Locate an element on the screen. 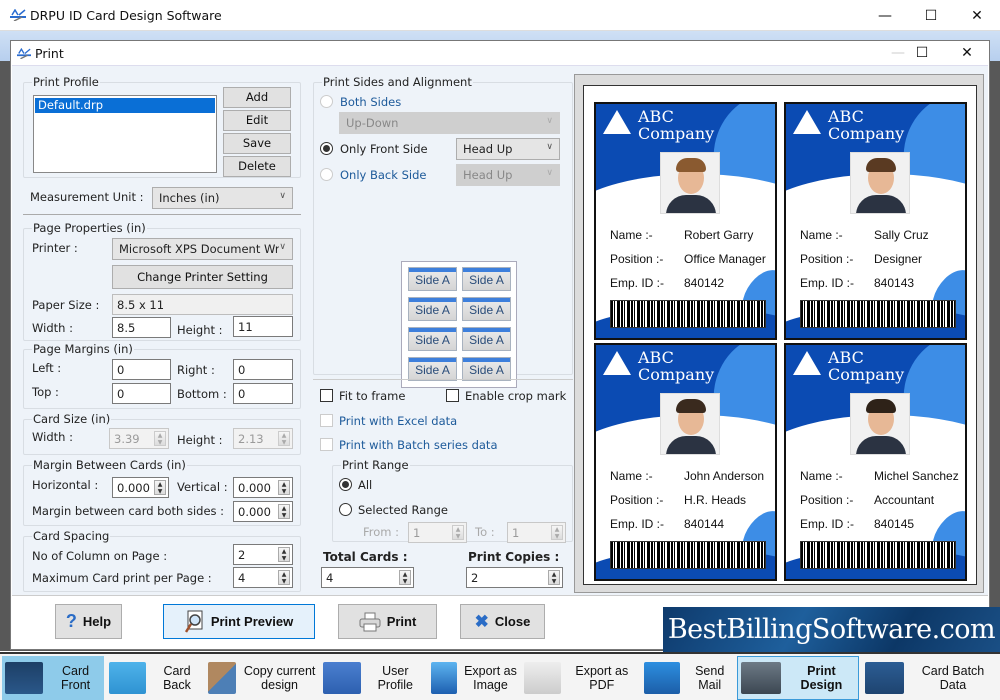  range-all-radio is located at coordinates (345, 484).